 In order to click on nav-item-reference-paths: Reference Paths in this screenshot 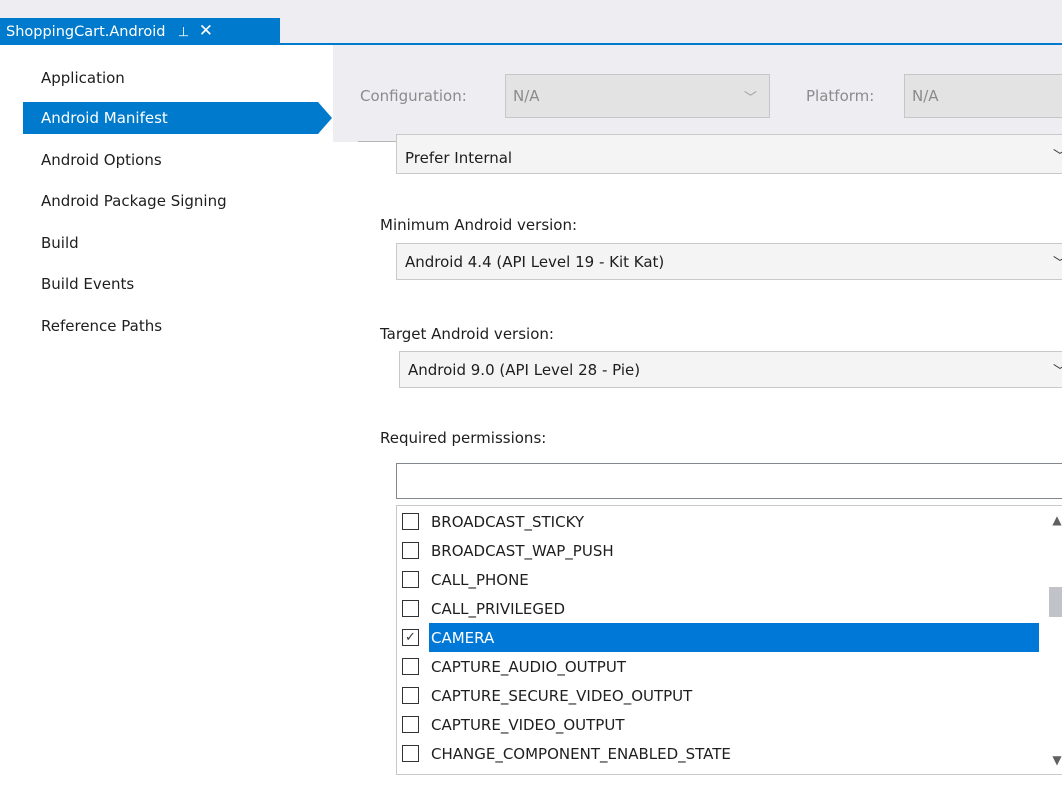, I will do `click(170, 326)`.